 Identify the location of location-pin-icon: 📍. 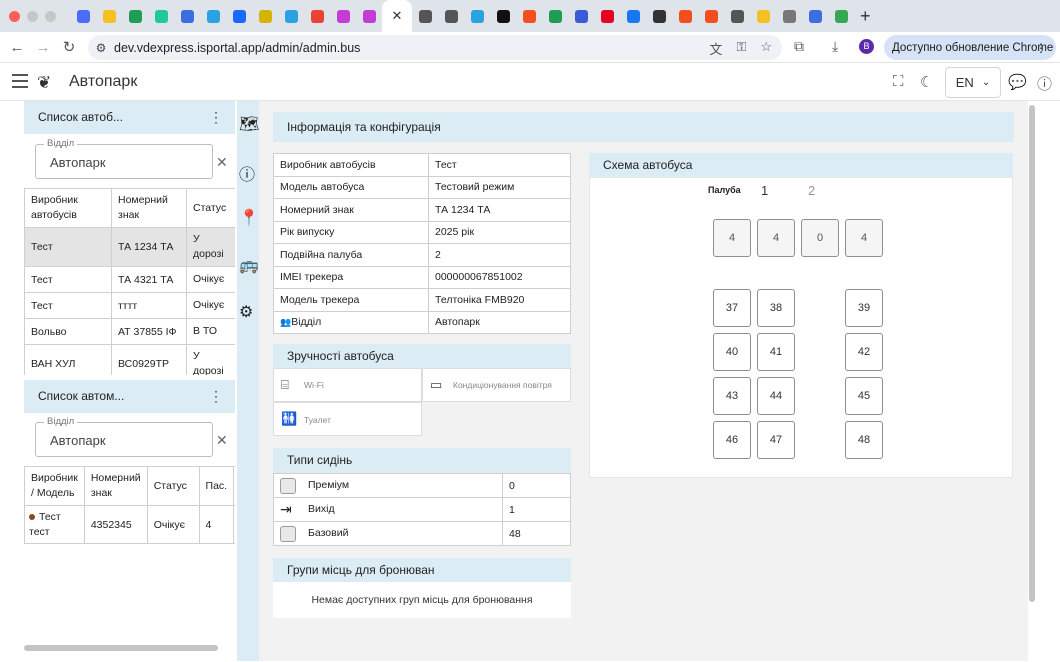
(249, 218).